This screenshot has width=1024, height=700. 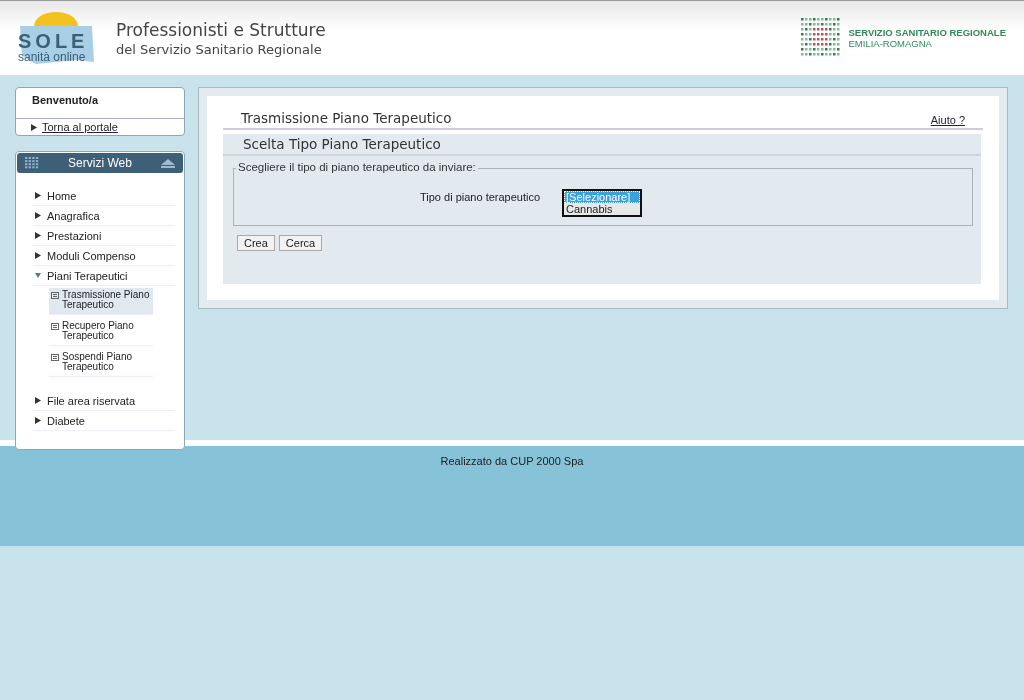 I want to click on nav-item: Home, so click(x=104, y=196).